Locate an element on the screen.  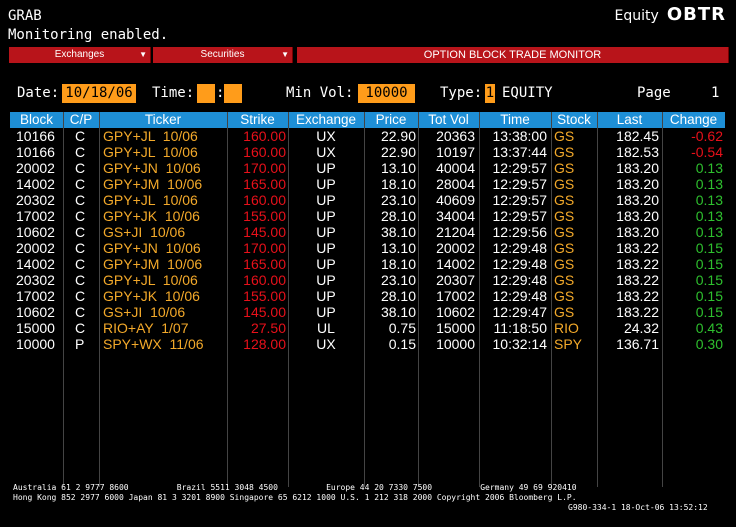
cell-tot-vol: 14002 is located at coordinates (455, 264).